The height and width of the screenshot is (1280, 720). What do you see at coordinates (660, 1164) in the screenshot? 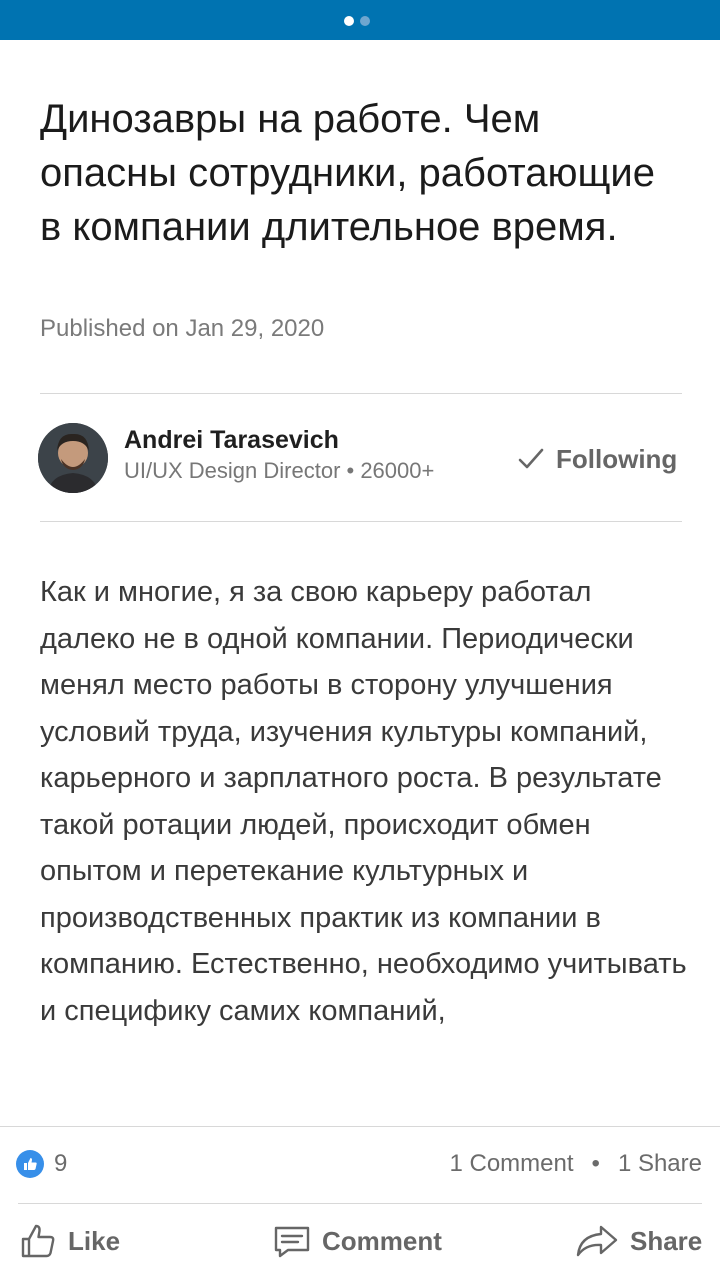
I see `shares-count: 1 Share` at bounding box center [660, 1164].